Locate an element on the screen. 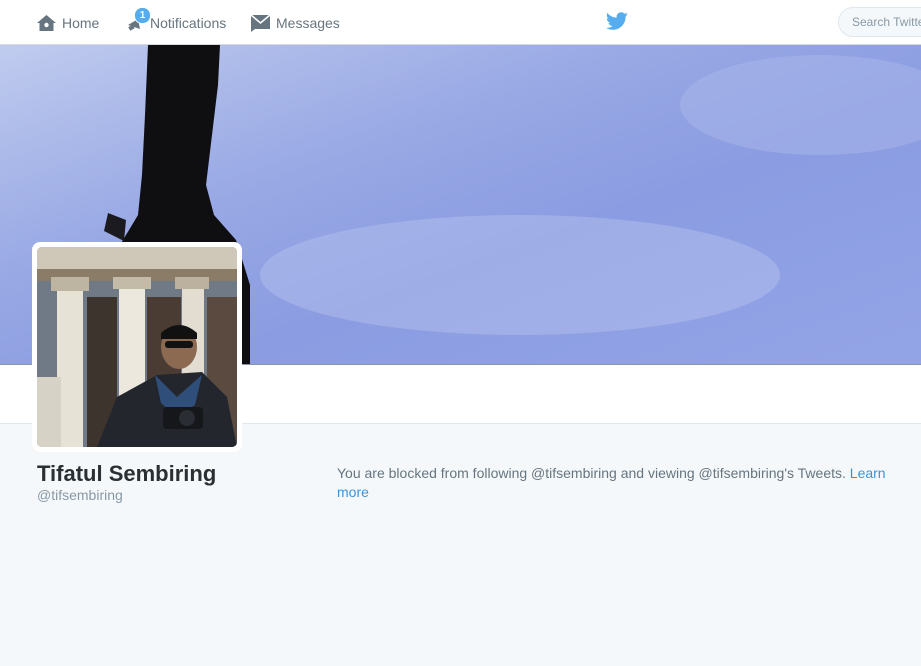 The image size is (921, 666). nav-notifications: 1 Notifications is located at coordinates (176, 22).